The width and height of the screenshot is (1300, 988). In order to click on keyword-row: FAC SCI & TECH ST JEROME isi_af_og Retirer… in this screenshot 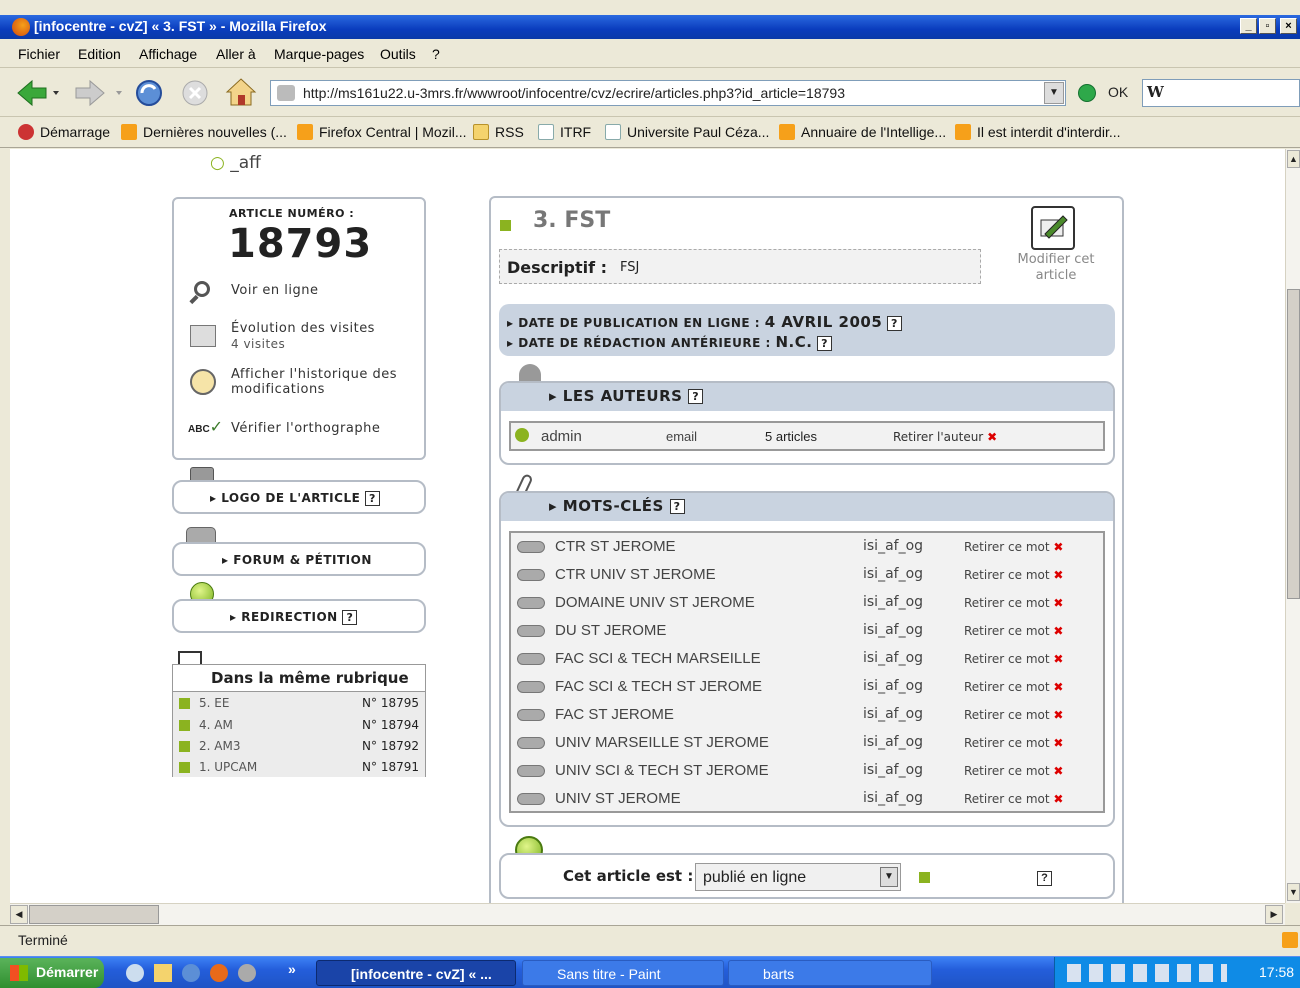, I will do `click(808, 687)`.